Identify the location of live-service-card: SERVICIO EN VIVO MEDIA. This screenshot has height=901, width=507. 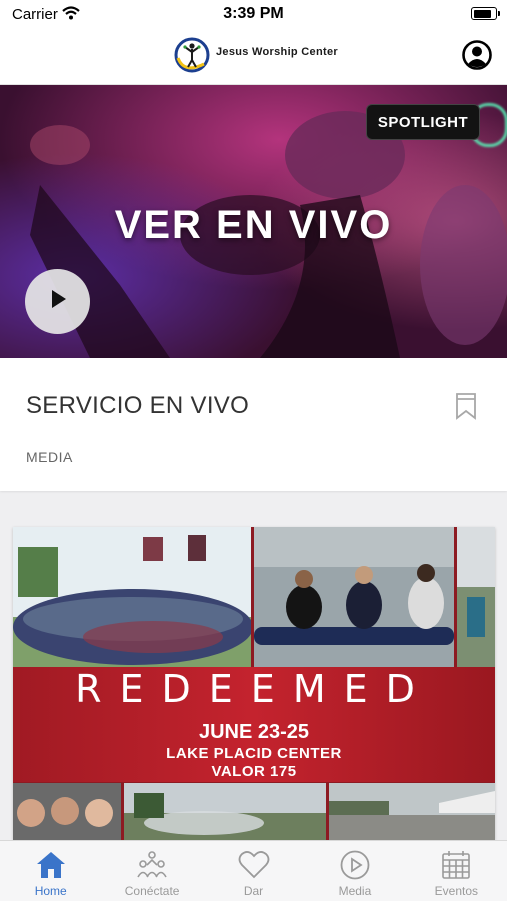
(253, 424).